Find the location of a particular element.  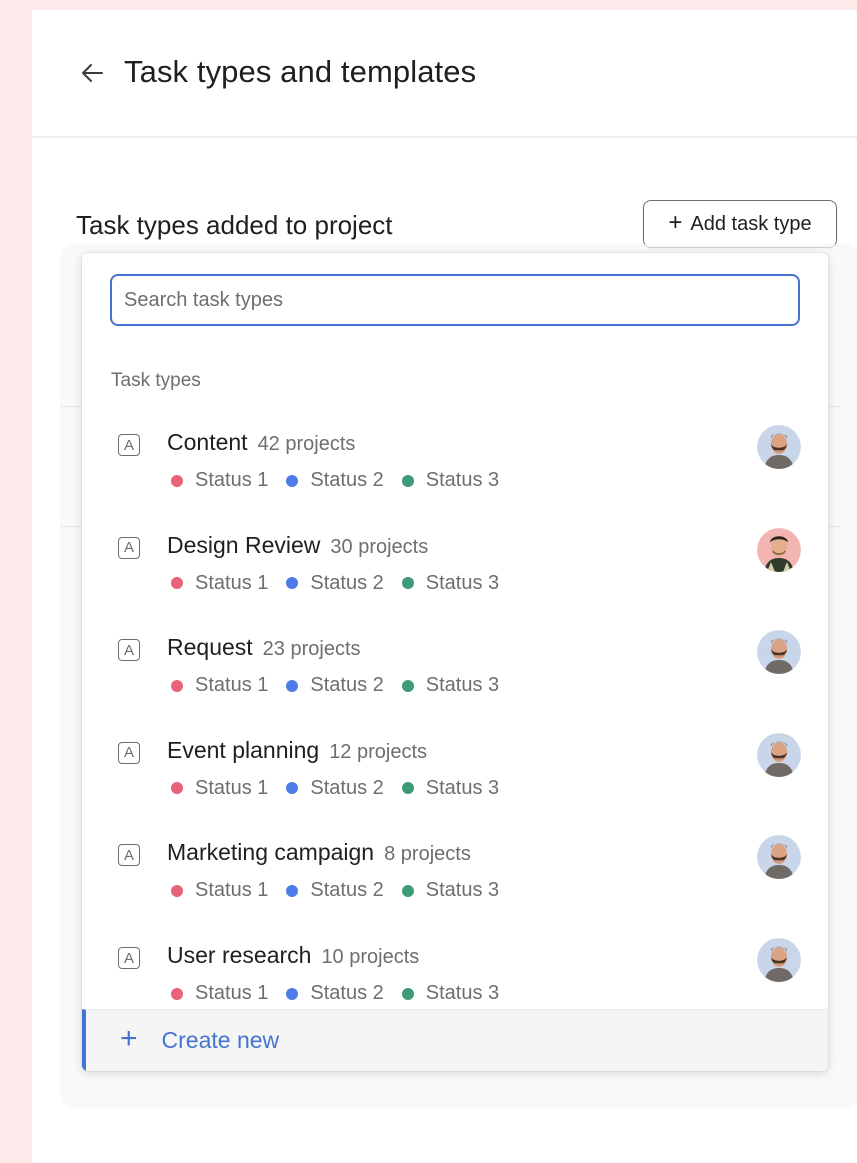

page-title: Task types and templates is located at coordinates (300, 71).